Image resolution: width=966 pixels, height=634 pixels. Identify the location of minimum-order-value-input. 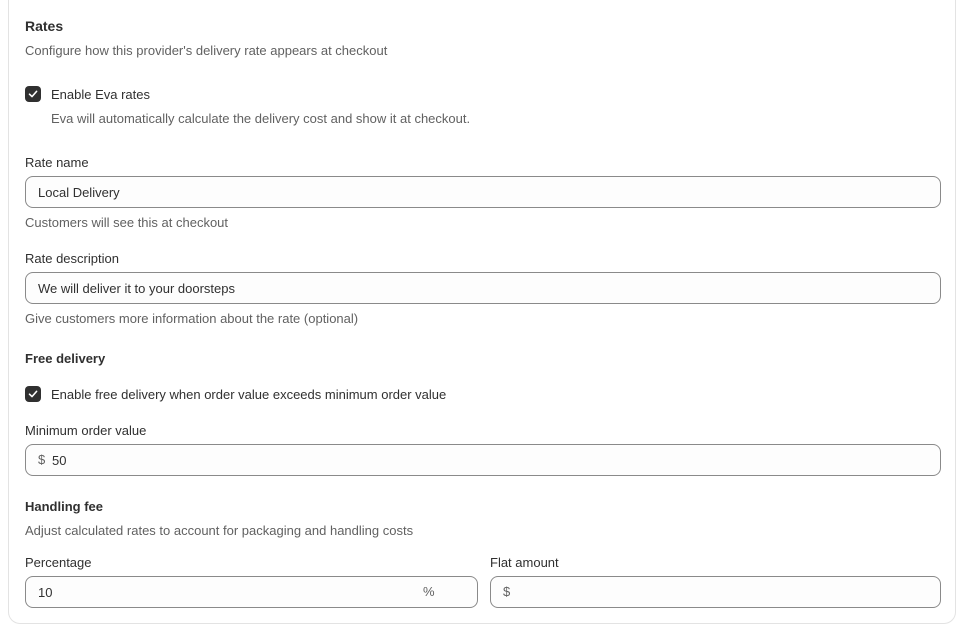
(490, 460).